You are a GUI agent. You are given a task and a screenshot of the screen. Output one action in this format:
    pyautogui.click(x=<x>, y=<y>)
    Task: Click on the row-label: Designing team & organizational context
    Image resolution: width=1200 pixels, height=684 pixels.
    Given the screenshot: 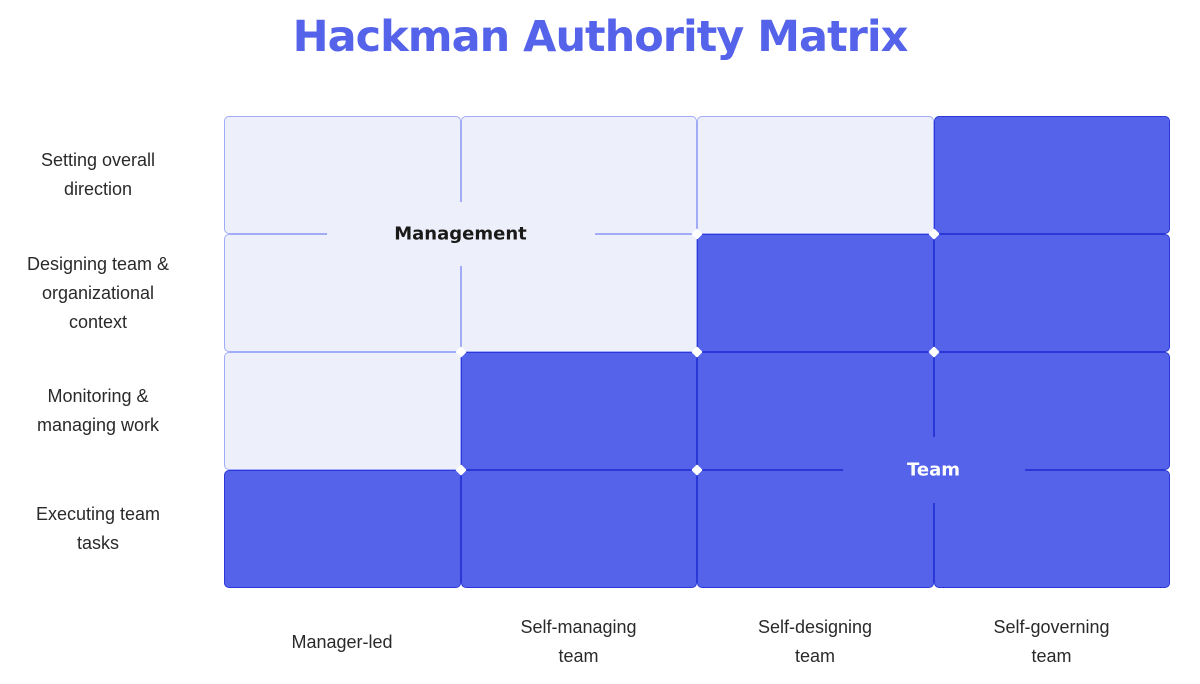 What is the action you would take?
    pyautogui.click(x=98, y=292)
    